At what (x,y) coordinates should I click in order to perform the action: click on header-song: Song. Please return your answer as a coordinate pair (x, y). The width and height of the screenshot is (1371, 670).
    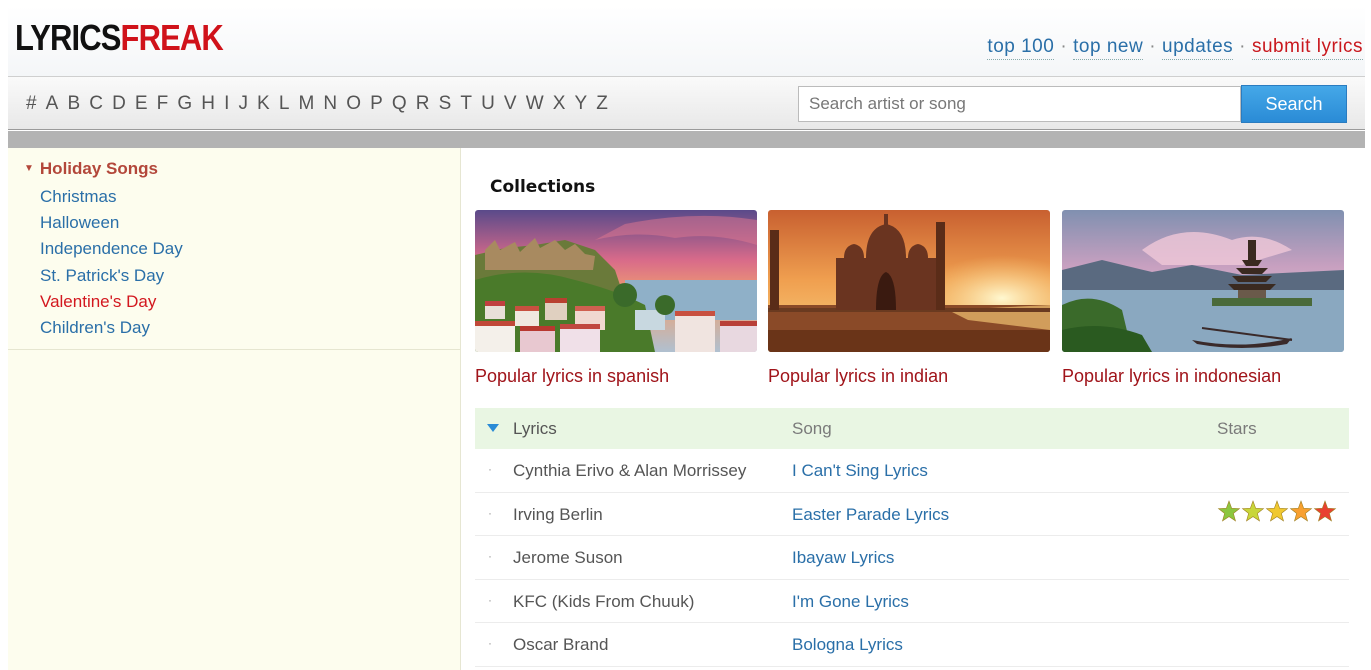
    Looking at the image, I should click on (812, 428).